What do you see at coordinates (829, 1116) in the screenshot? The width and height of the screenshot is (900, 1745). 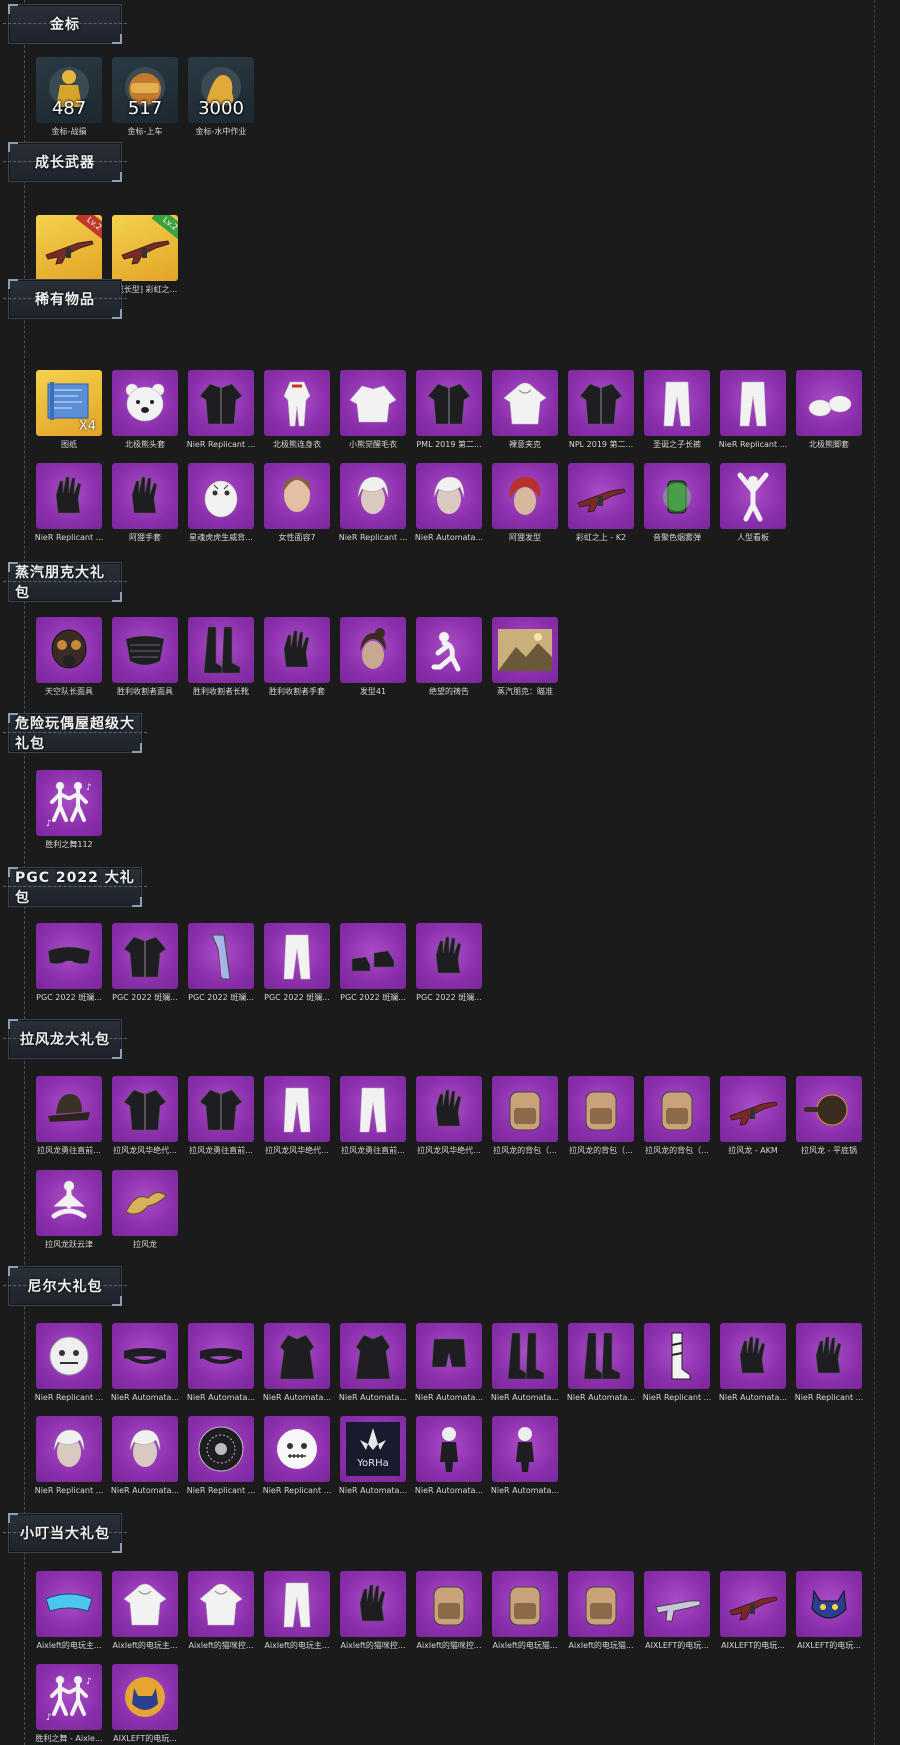 I see `inventory-item: 拉风龙 - 平底锅` at bounding box center [829, 1116].